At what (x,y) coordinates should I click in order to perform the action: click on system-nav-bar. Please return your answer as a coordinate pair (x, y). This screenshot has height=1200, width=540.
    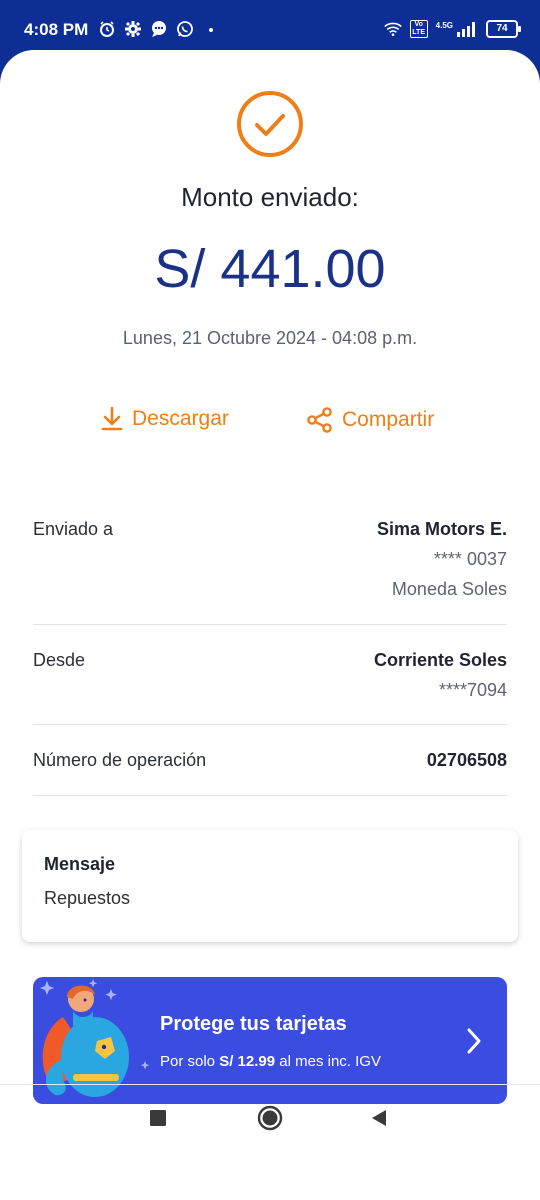
    Looking at the image, I should click on (270, 1117).